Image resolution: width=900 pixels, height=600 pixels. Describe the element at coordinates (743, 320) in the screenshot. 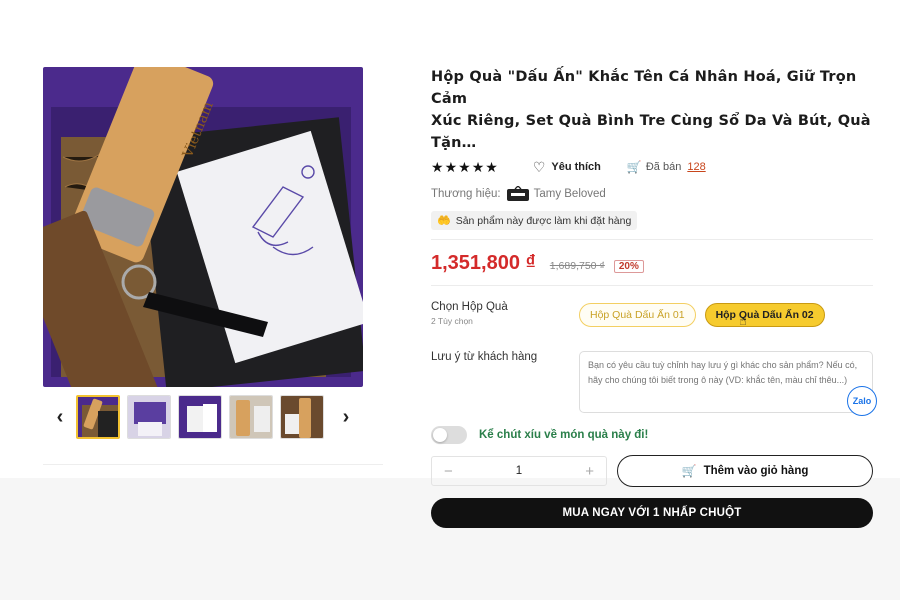

I see `hand-cursor-icon: ☝` at that location.